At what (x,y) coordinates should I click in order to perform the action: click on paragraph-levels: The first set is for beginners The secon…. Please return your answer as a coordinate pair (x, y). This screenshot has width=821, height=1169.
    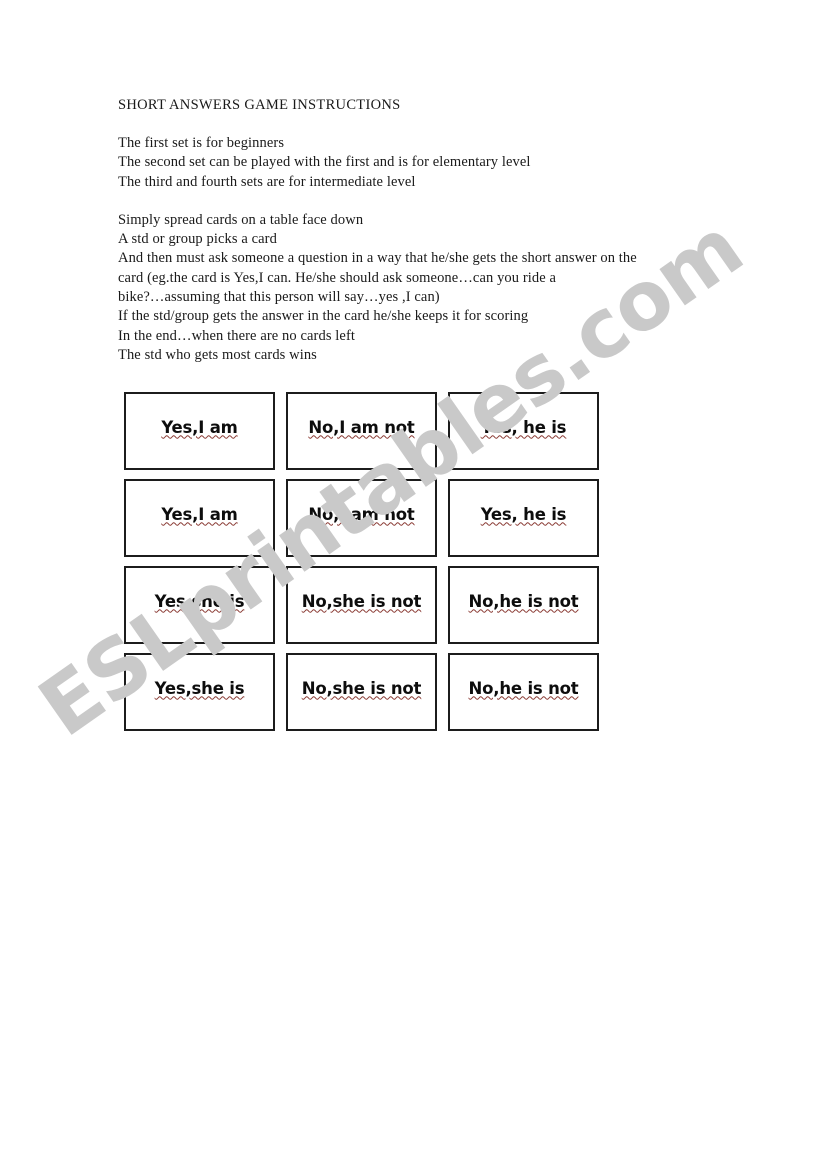
    Looking at the image, I should click on (418, 163).